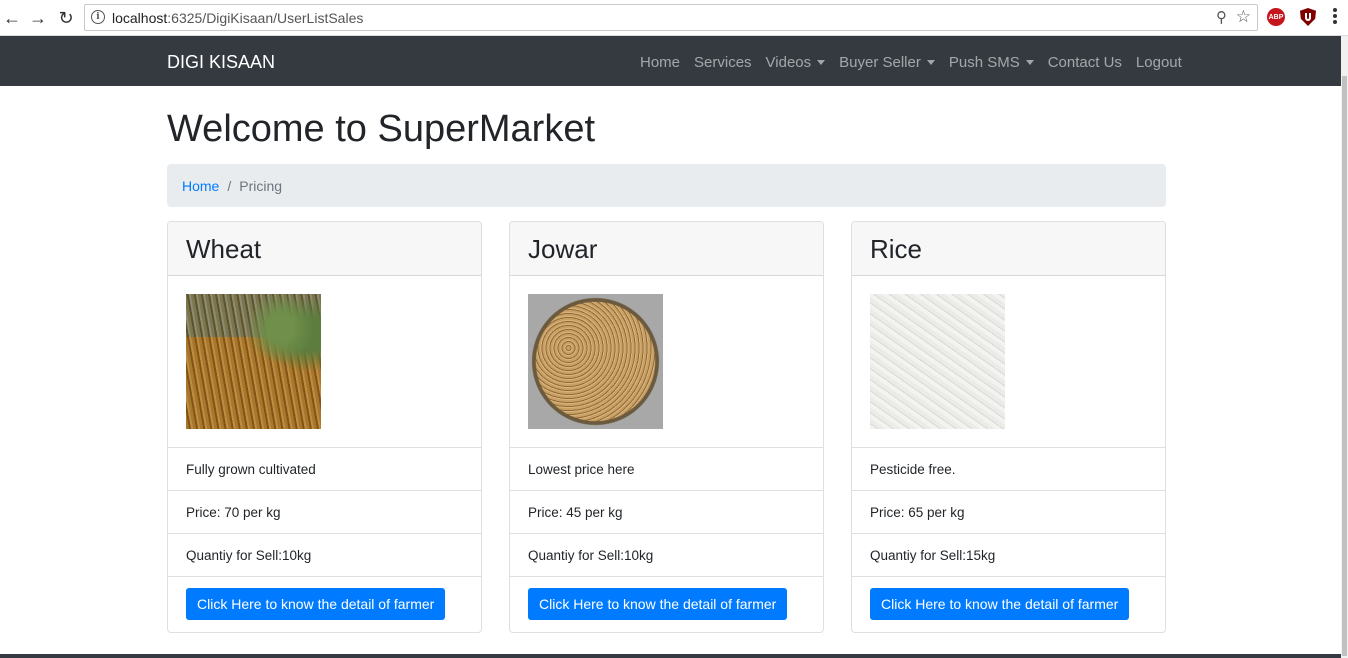 The width and height of the screenshot is (1348, 658). What do you see at coordinates (991, 62) in the screenshot?
I see `nav-push-sms-dropdown: Push SMS` at bounding box center [991, 62].